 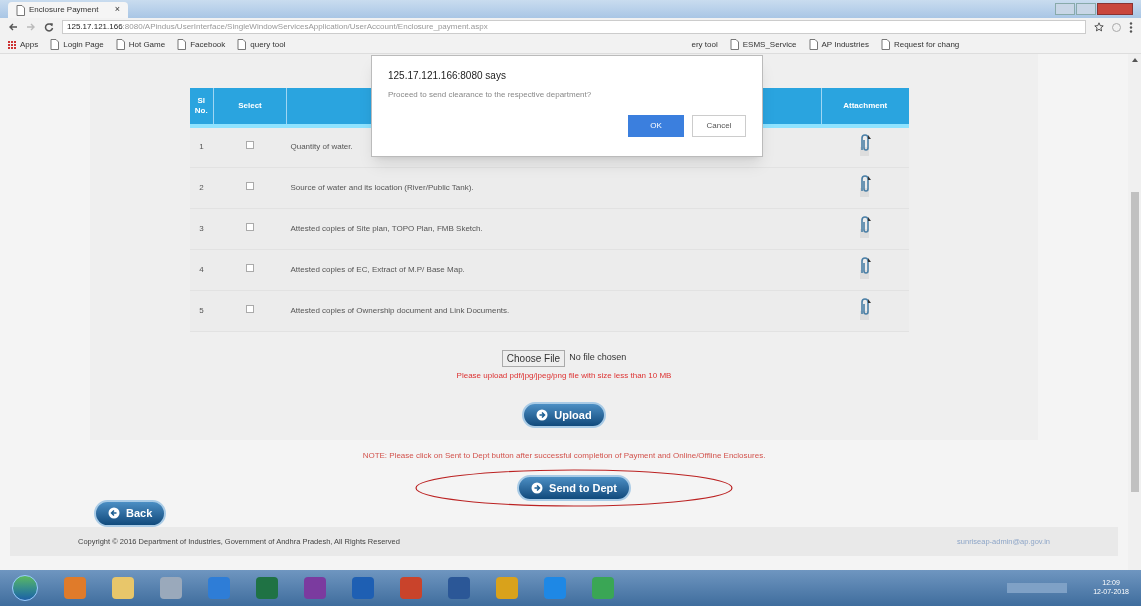 I want to click on menu-icon, so click(x=1131, y=27).